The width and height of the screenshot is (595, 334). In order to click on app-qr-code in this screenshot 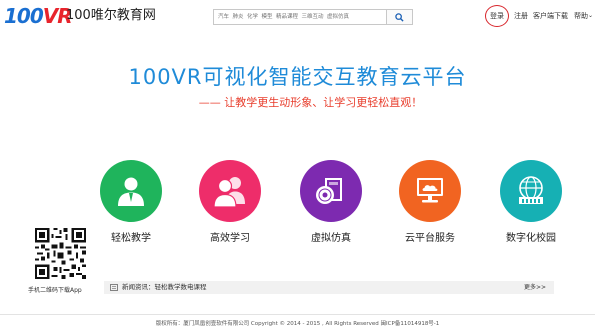, I will do `click(60, 253)`.